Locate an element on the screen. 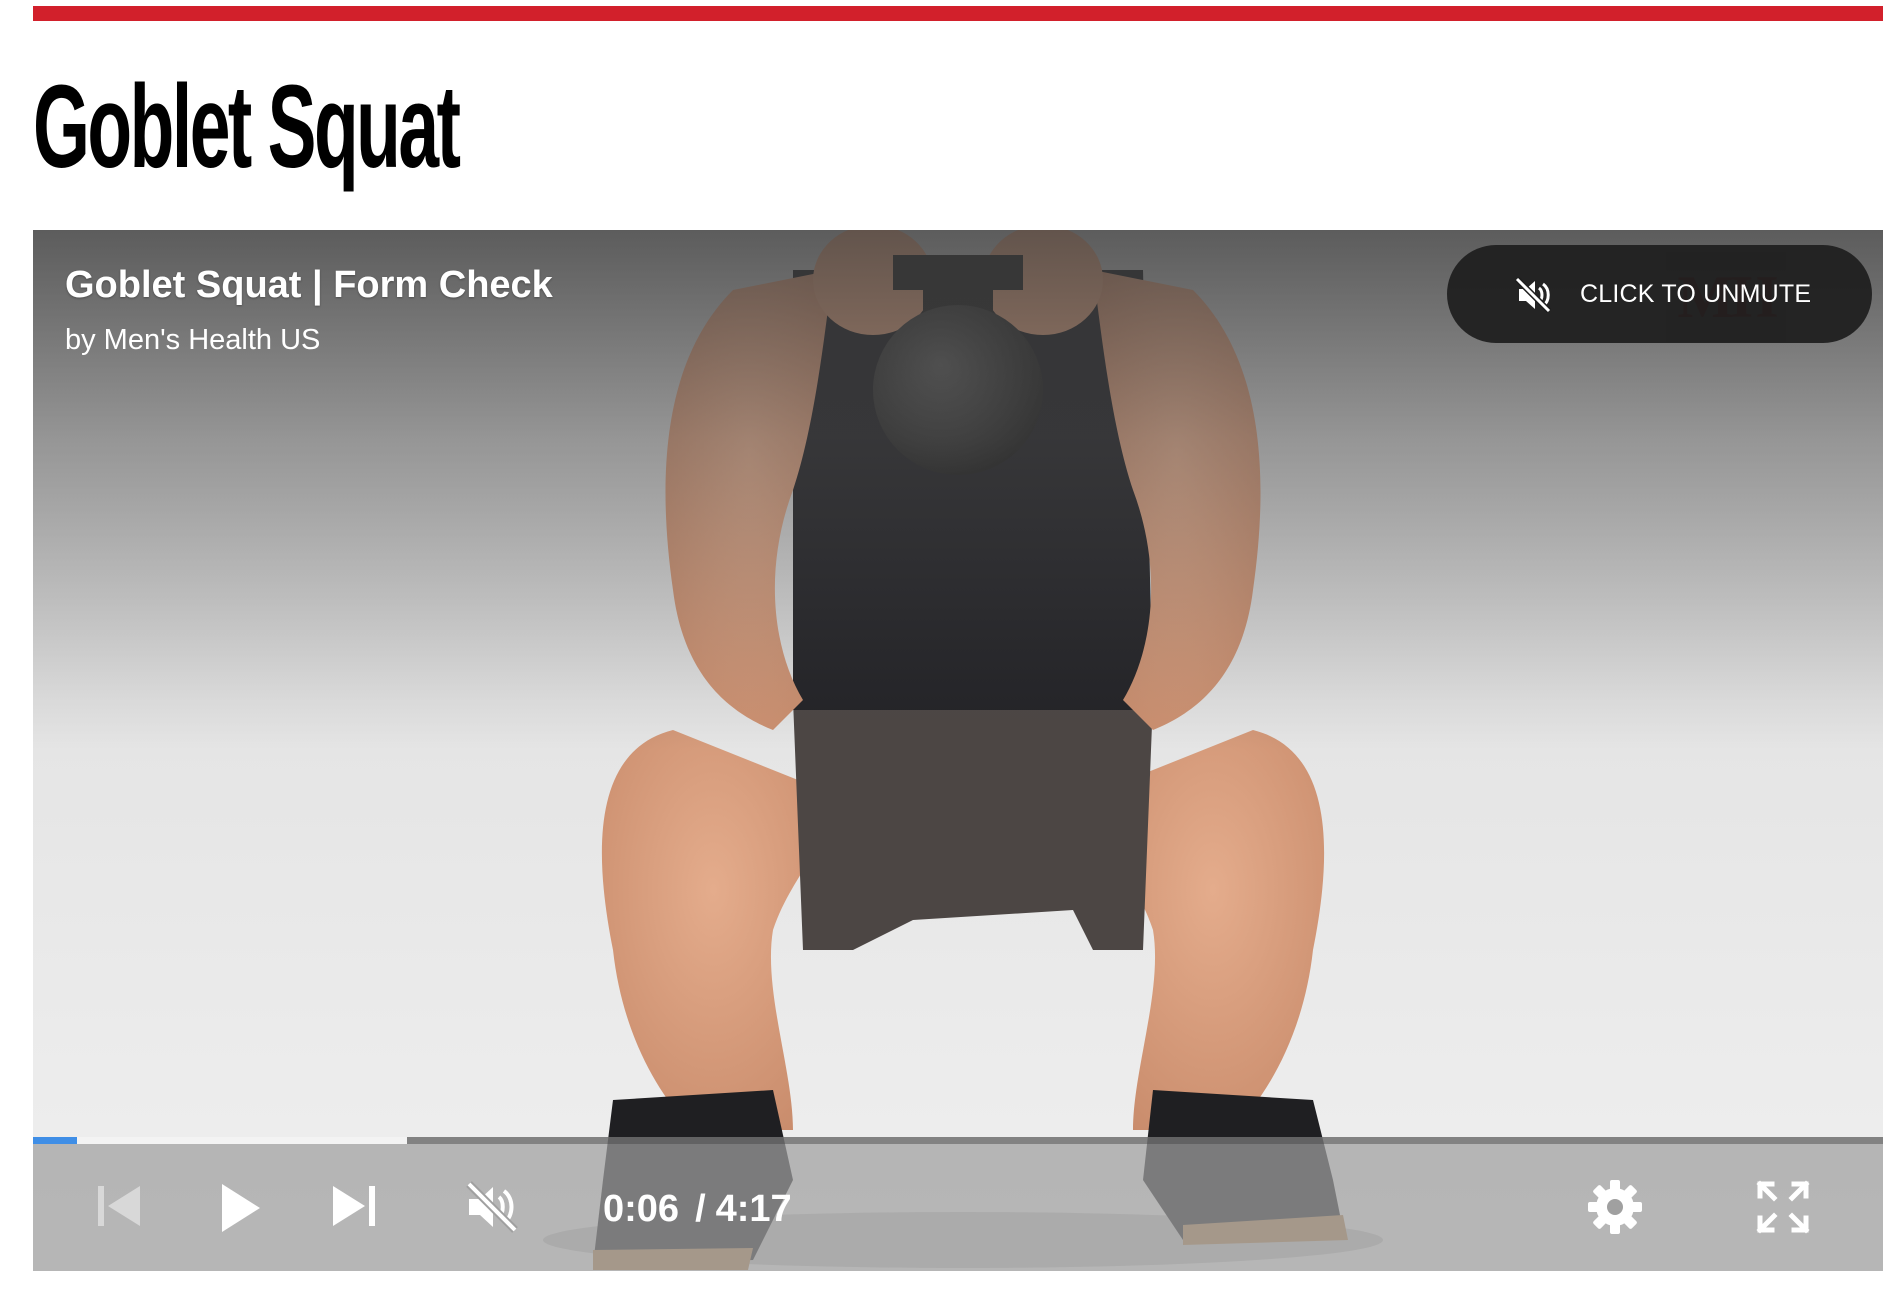  unmute-button: CLICK TO UNMUTE is located at coordinates (1659, 294).